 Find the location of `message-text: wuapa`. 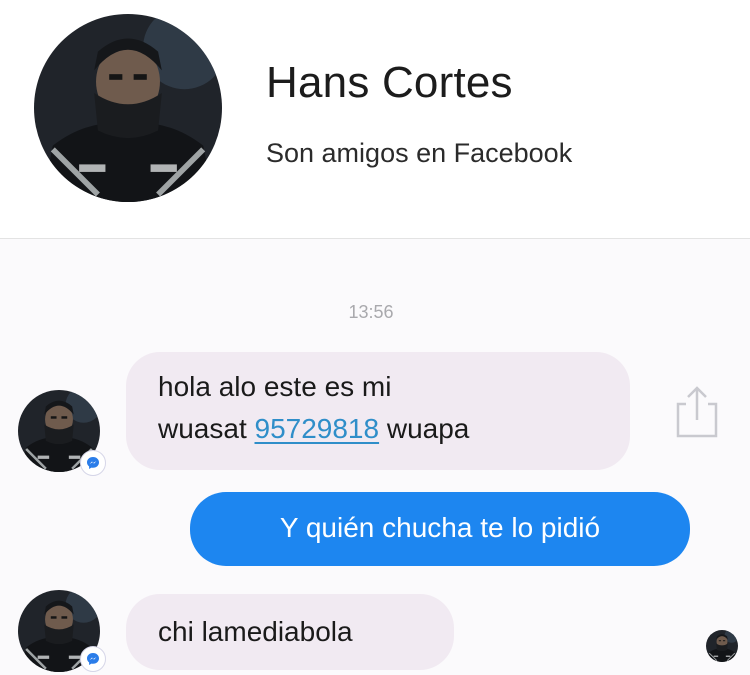

message-text: wuapa is located at coordinates (424, 428).